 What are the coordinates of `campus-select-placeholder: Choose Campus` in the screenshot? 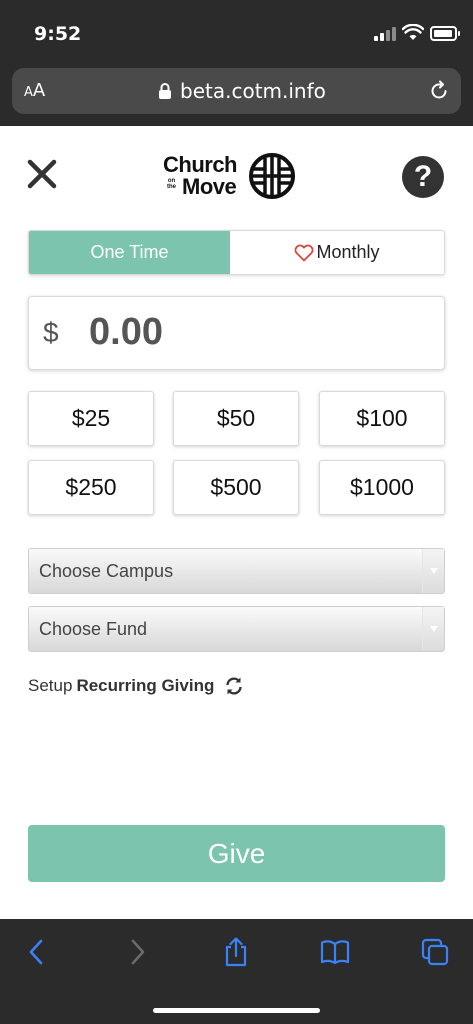 It's located at (106, 570).